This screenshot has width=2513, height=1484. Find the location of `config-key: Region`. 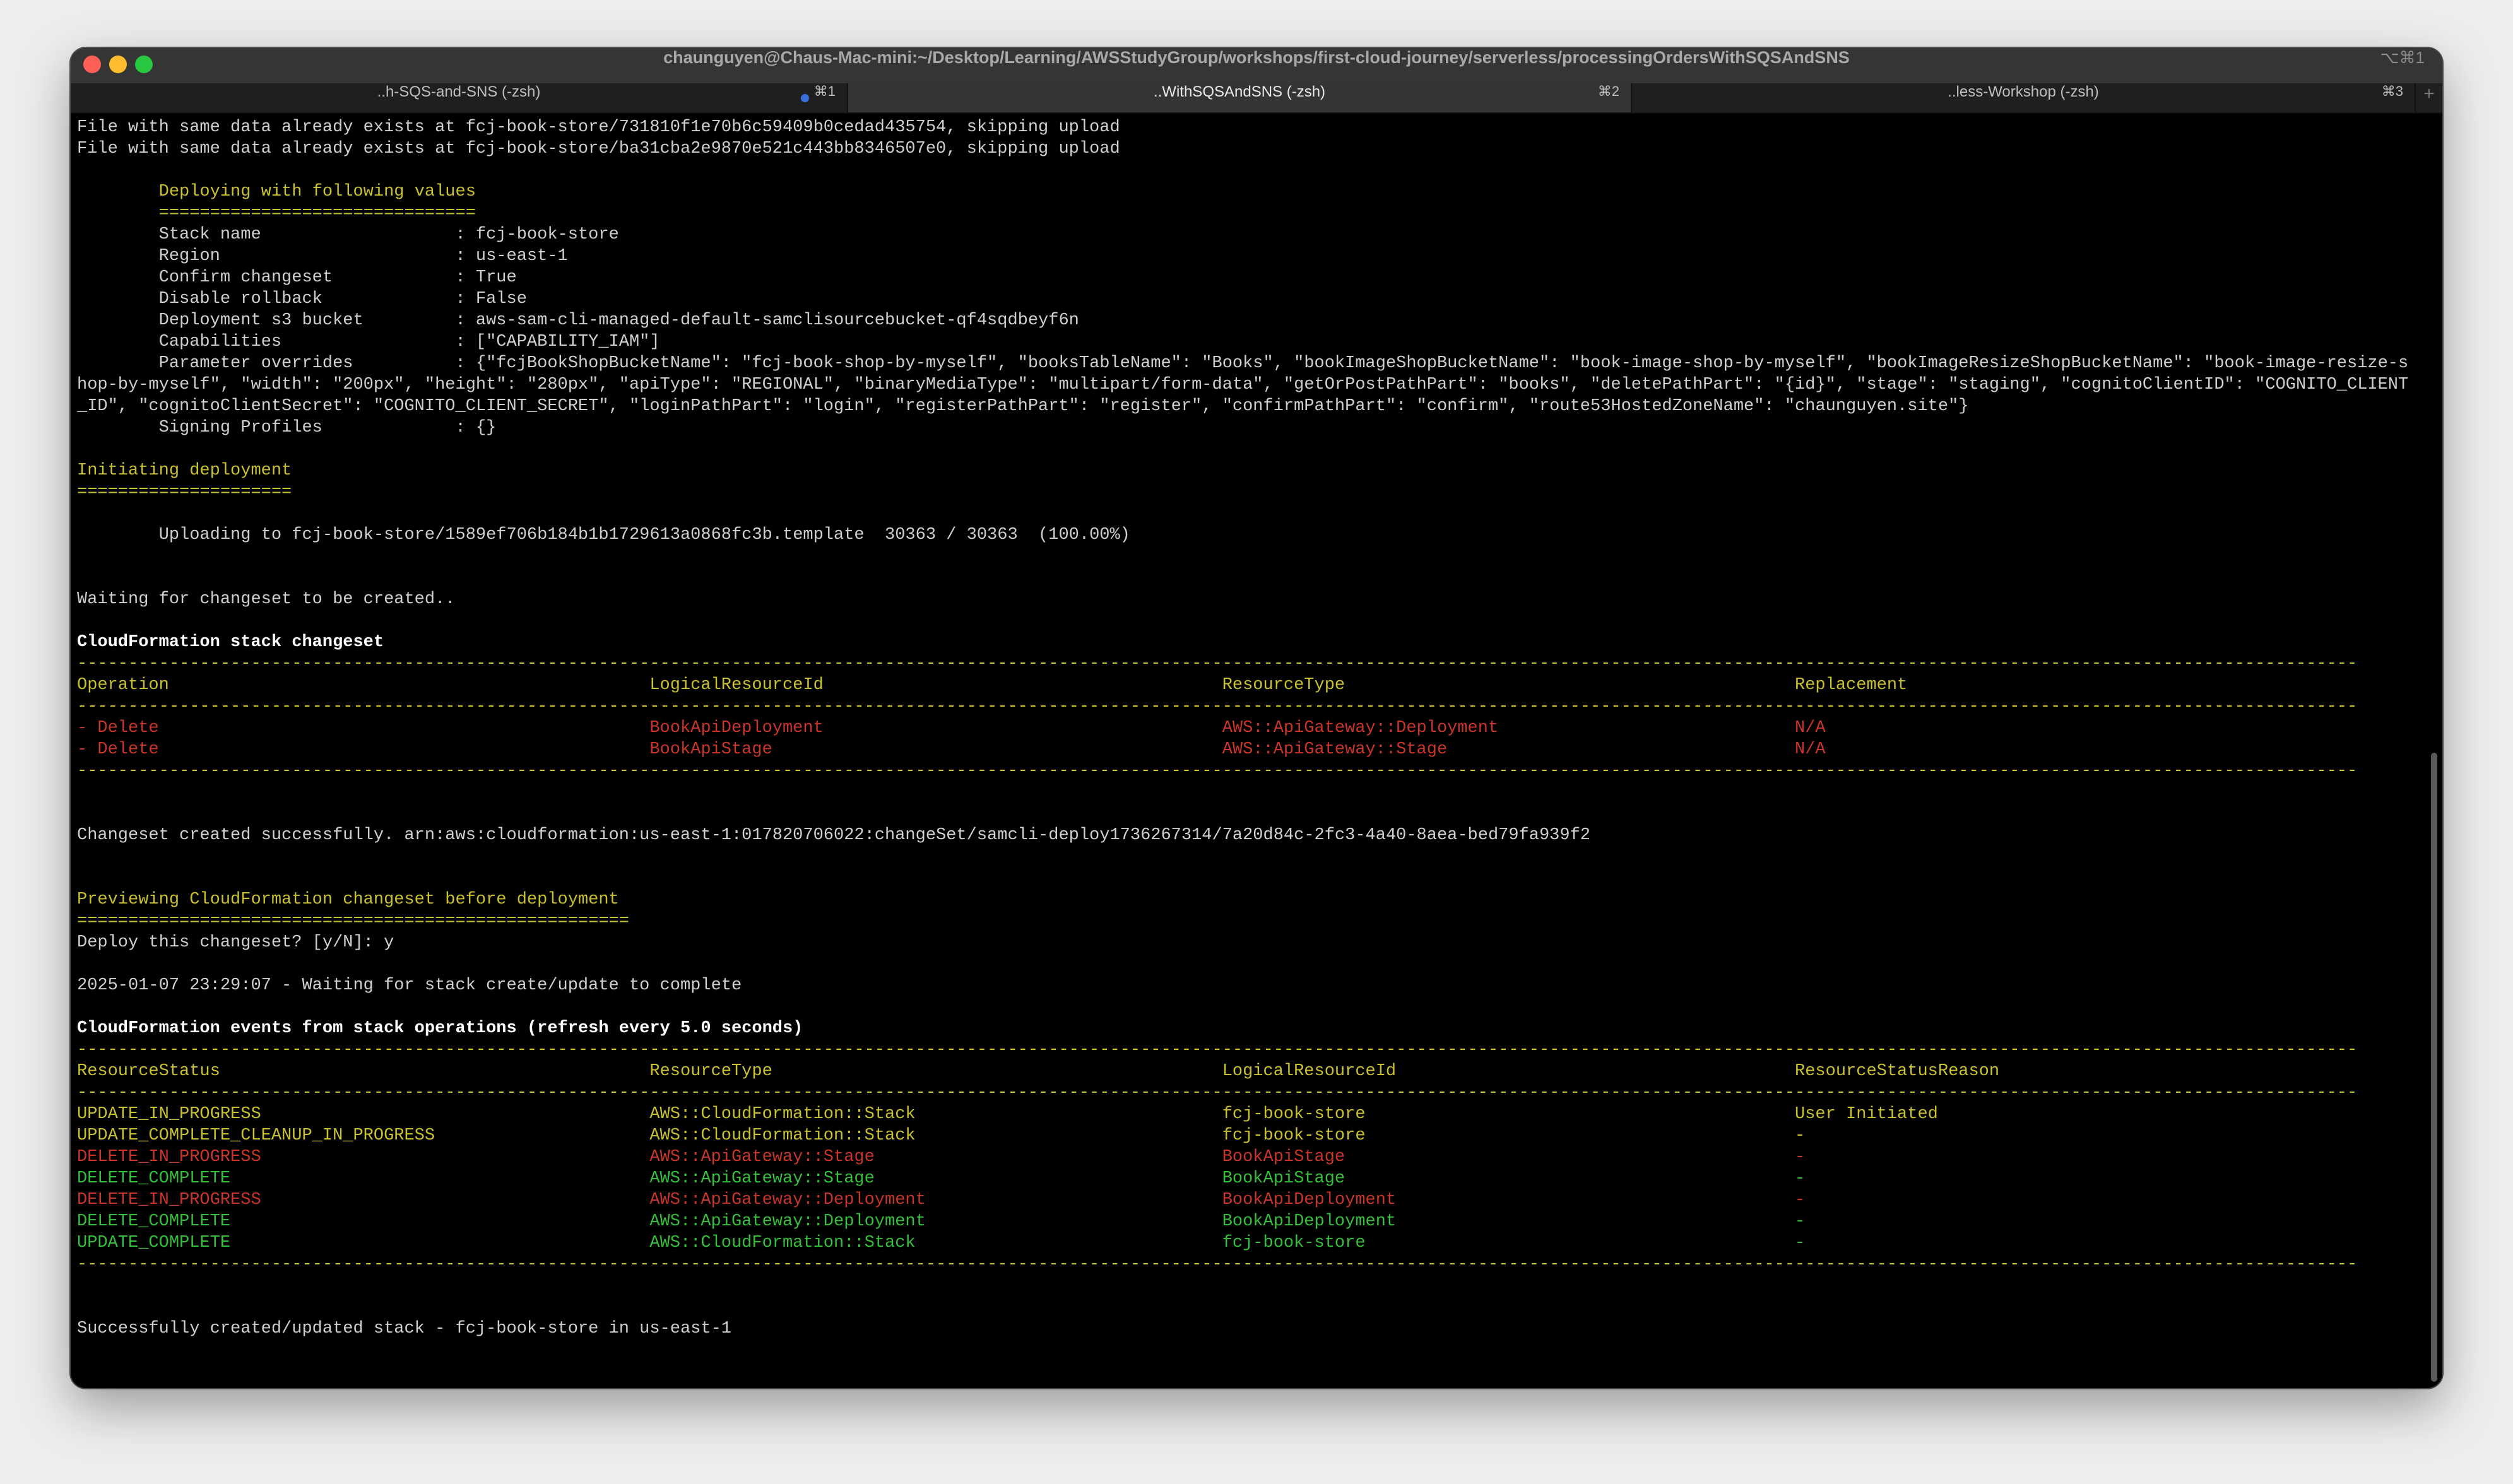

config-key: Region is located at coordinates (189, 256).